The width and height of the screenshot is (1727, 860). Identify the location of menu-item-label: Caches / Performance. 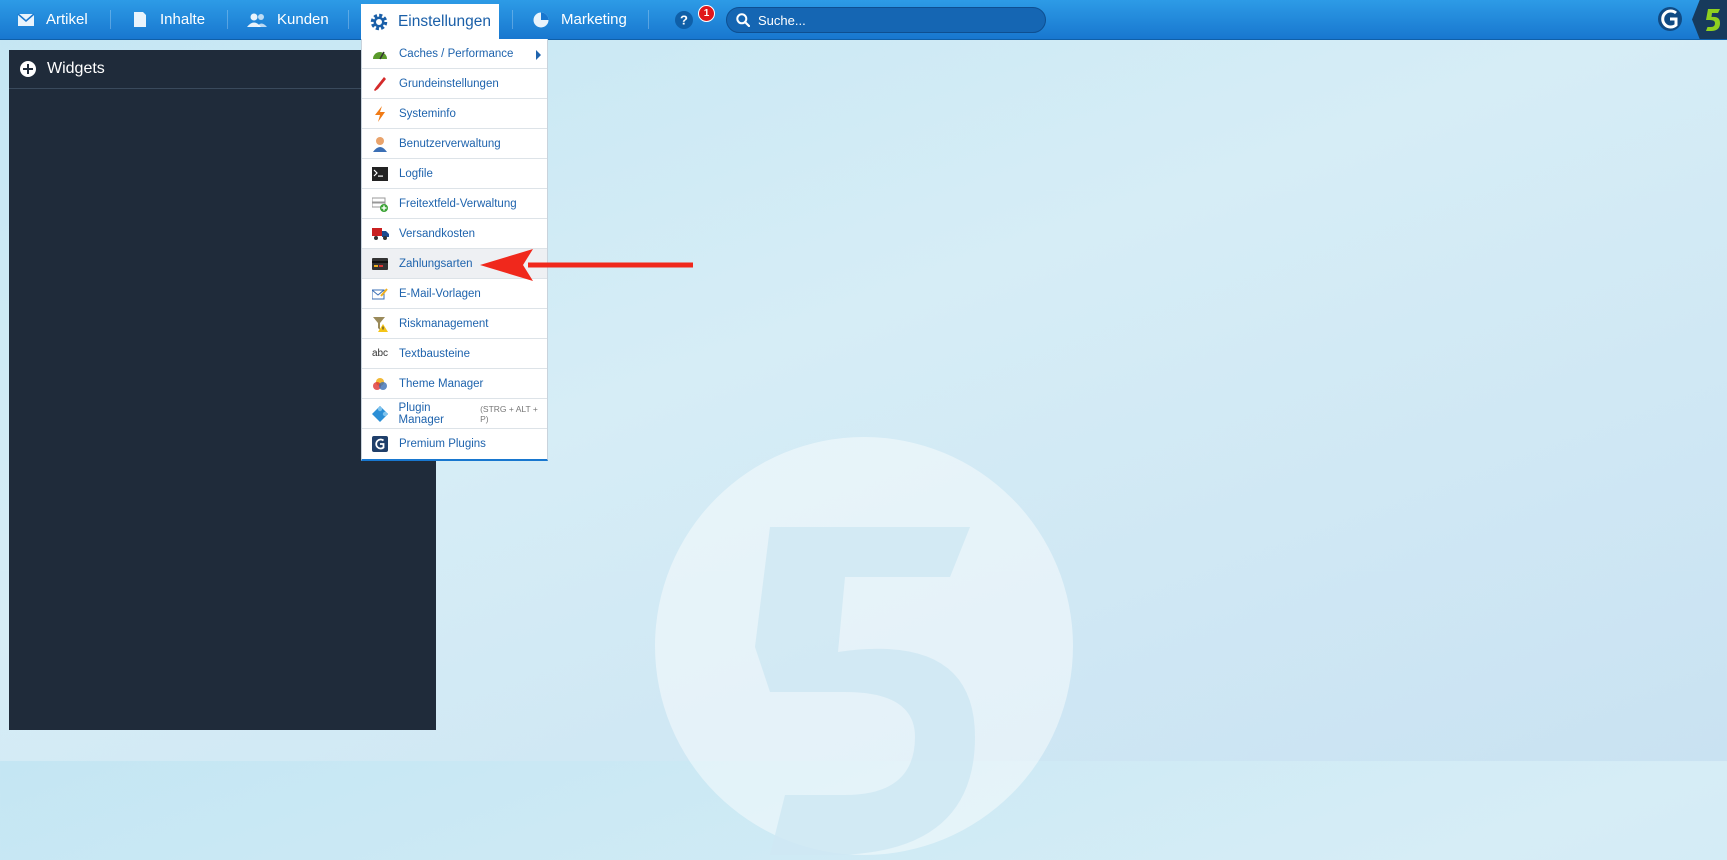
(456, 53).